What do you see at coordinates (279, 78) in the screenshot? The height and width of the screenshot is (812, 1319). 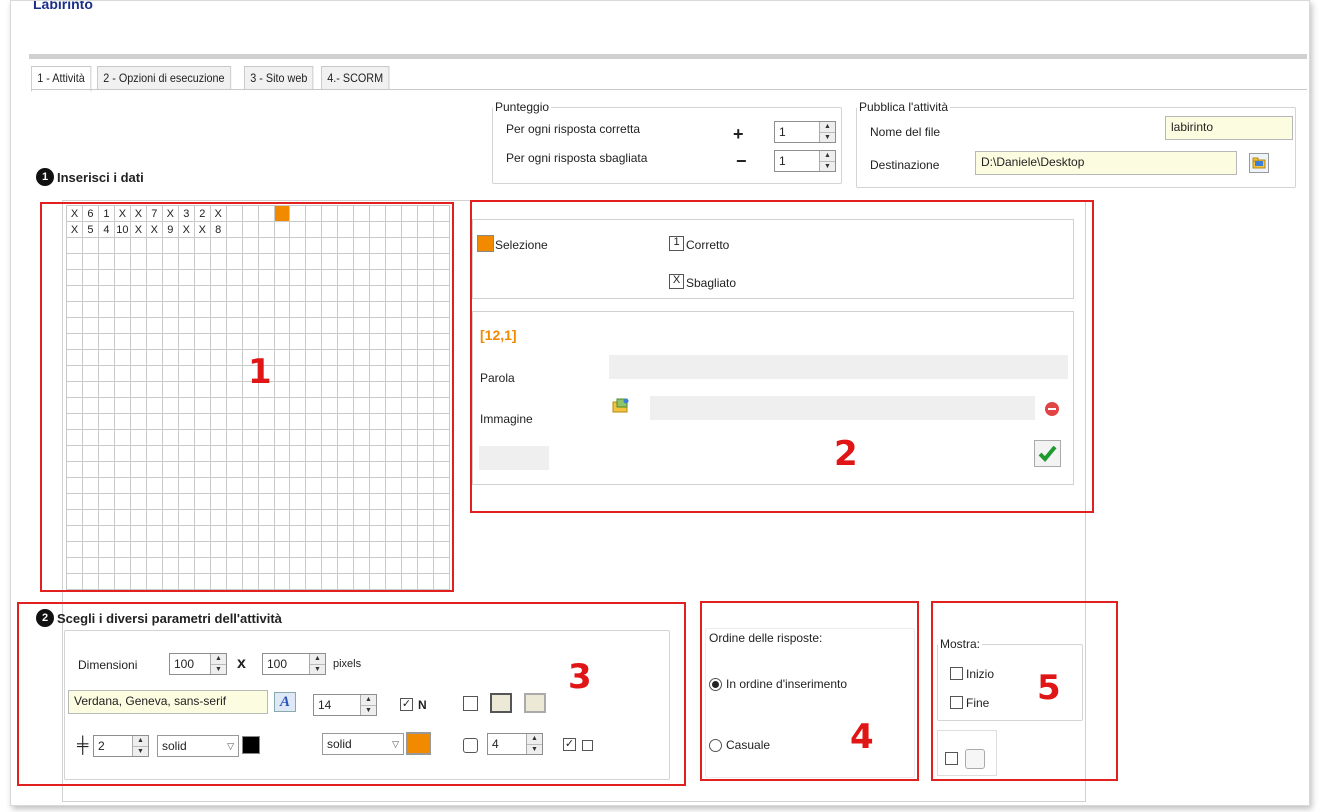 I see `tab-sito-web: 3 - Sito web` at bounding box center [279, 78].